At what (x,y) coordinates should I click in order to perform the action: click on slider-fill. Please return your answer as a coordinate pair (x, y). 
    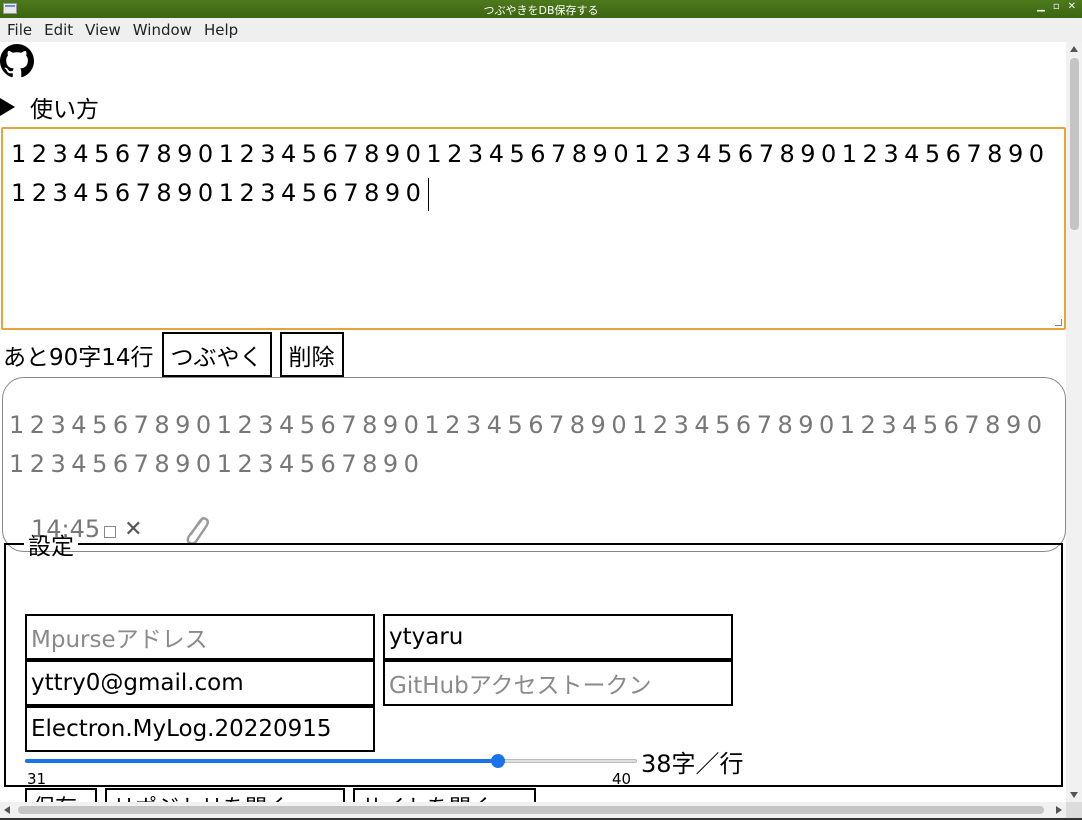
    Looking at the image, I should click on (262, 761).